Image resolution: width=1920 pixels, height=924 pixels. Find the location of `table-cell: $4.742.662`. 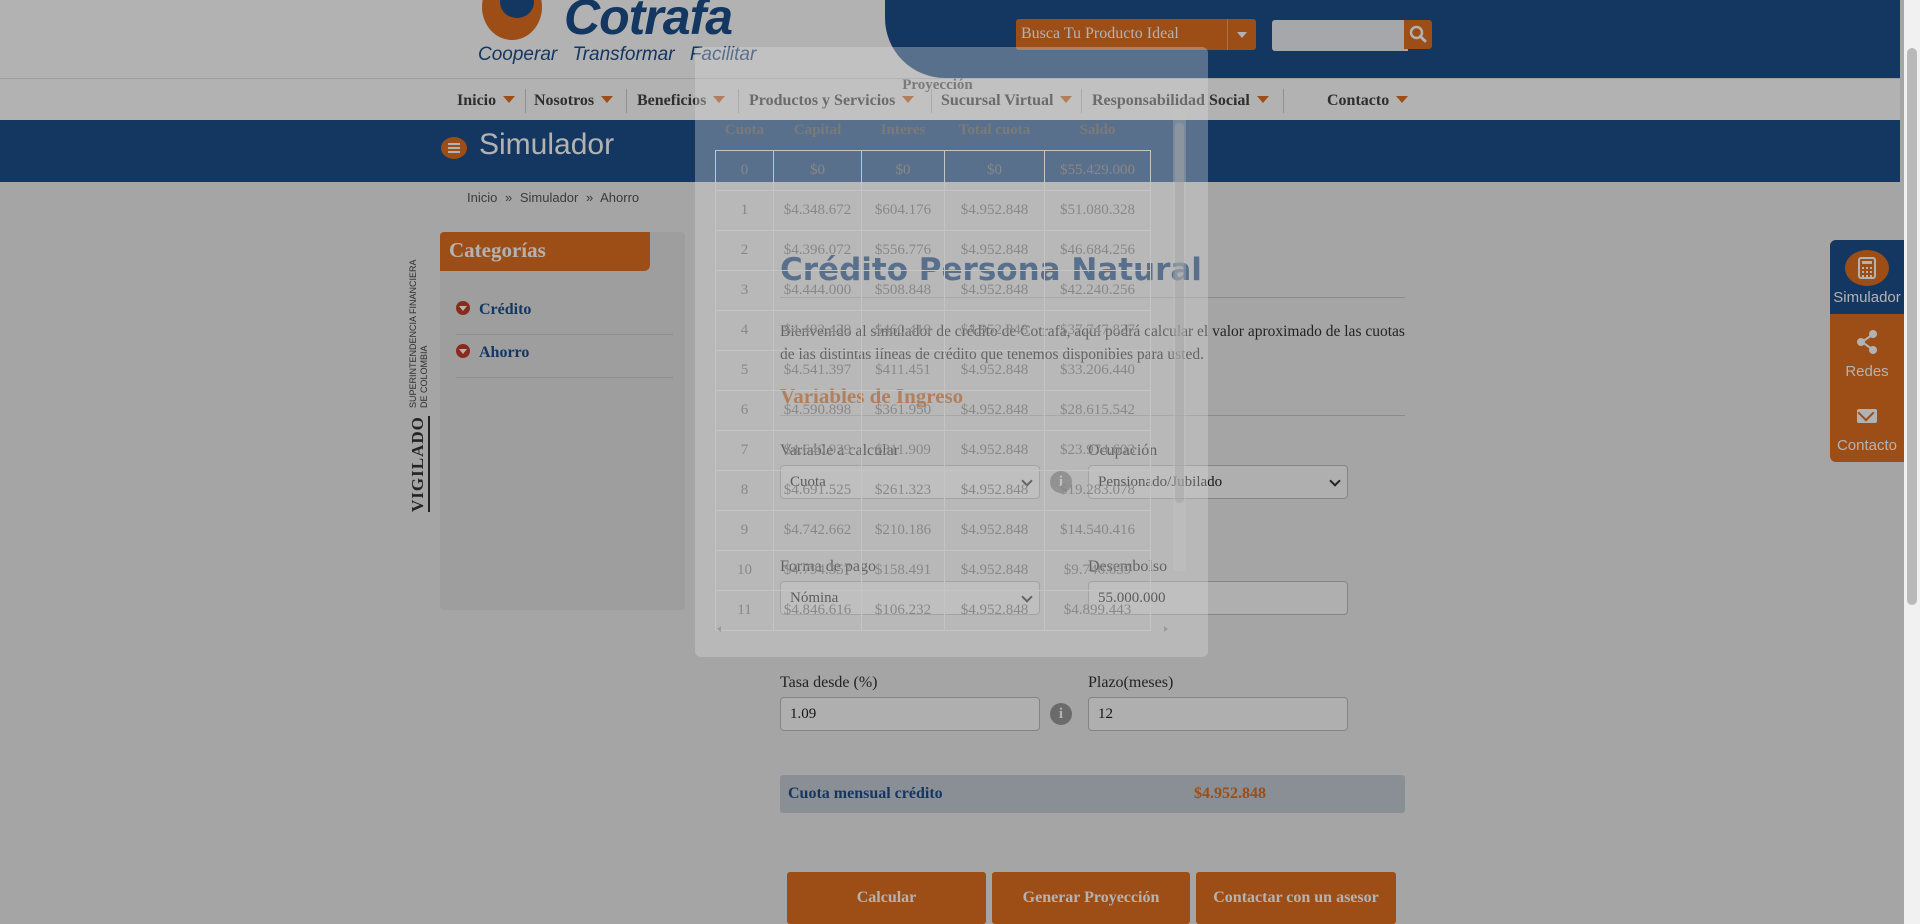

table-cell: $4.742.662 is located at coordinates (817, 530).